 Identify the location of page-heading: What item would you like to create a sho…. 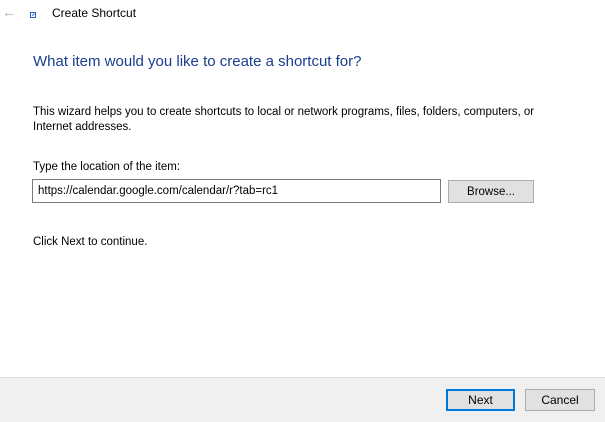
(197, 61).